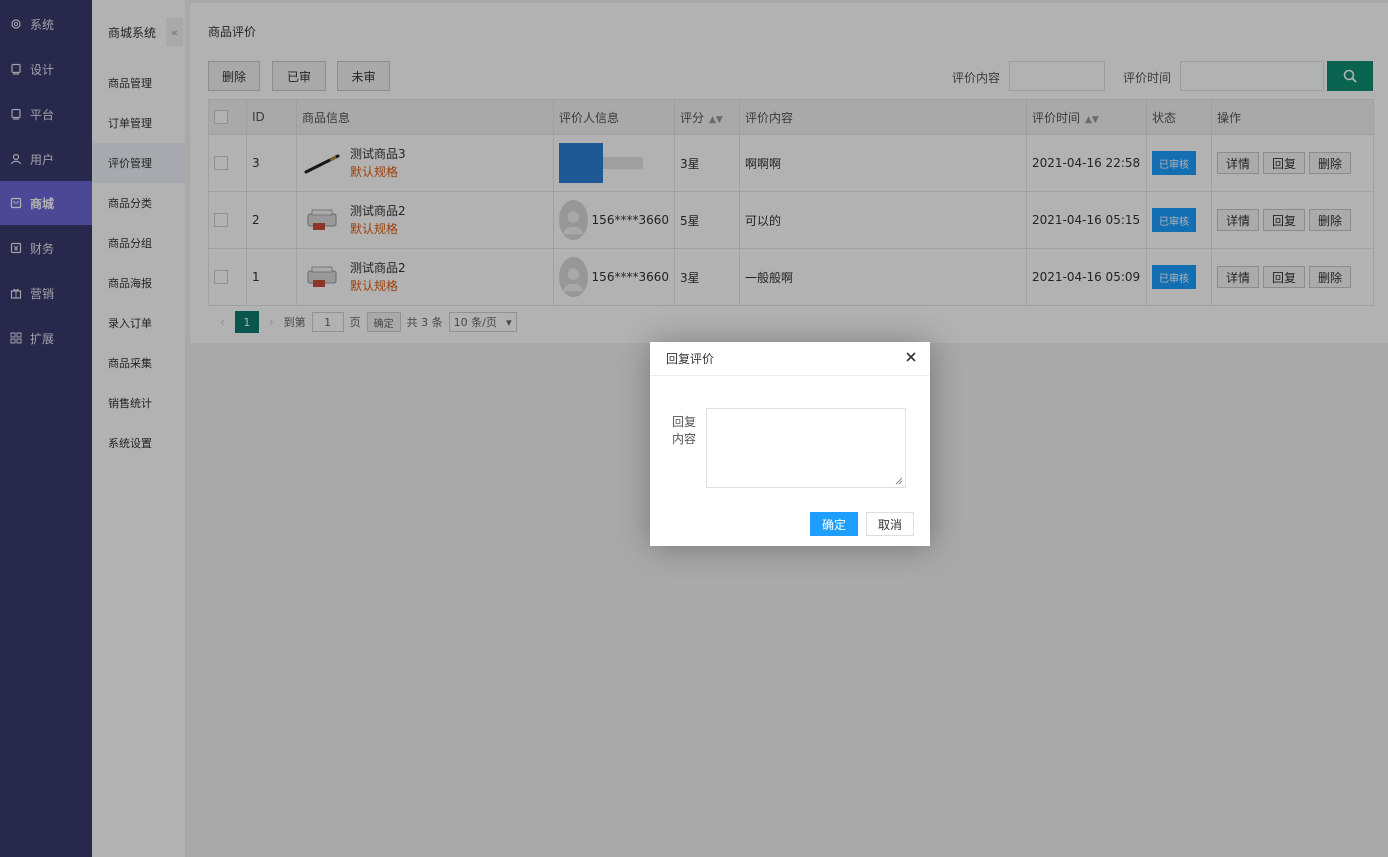  What do you see at coordinates (690, 359) in the screenshot?
I see `modal-title: 回复评价` at bounding box center [690, 359].